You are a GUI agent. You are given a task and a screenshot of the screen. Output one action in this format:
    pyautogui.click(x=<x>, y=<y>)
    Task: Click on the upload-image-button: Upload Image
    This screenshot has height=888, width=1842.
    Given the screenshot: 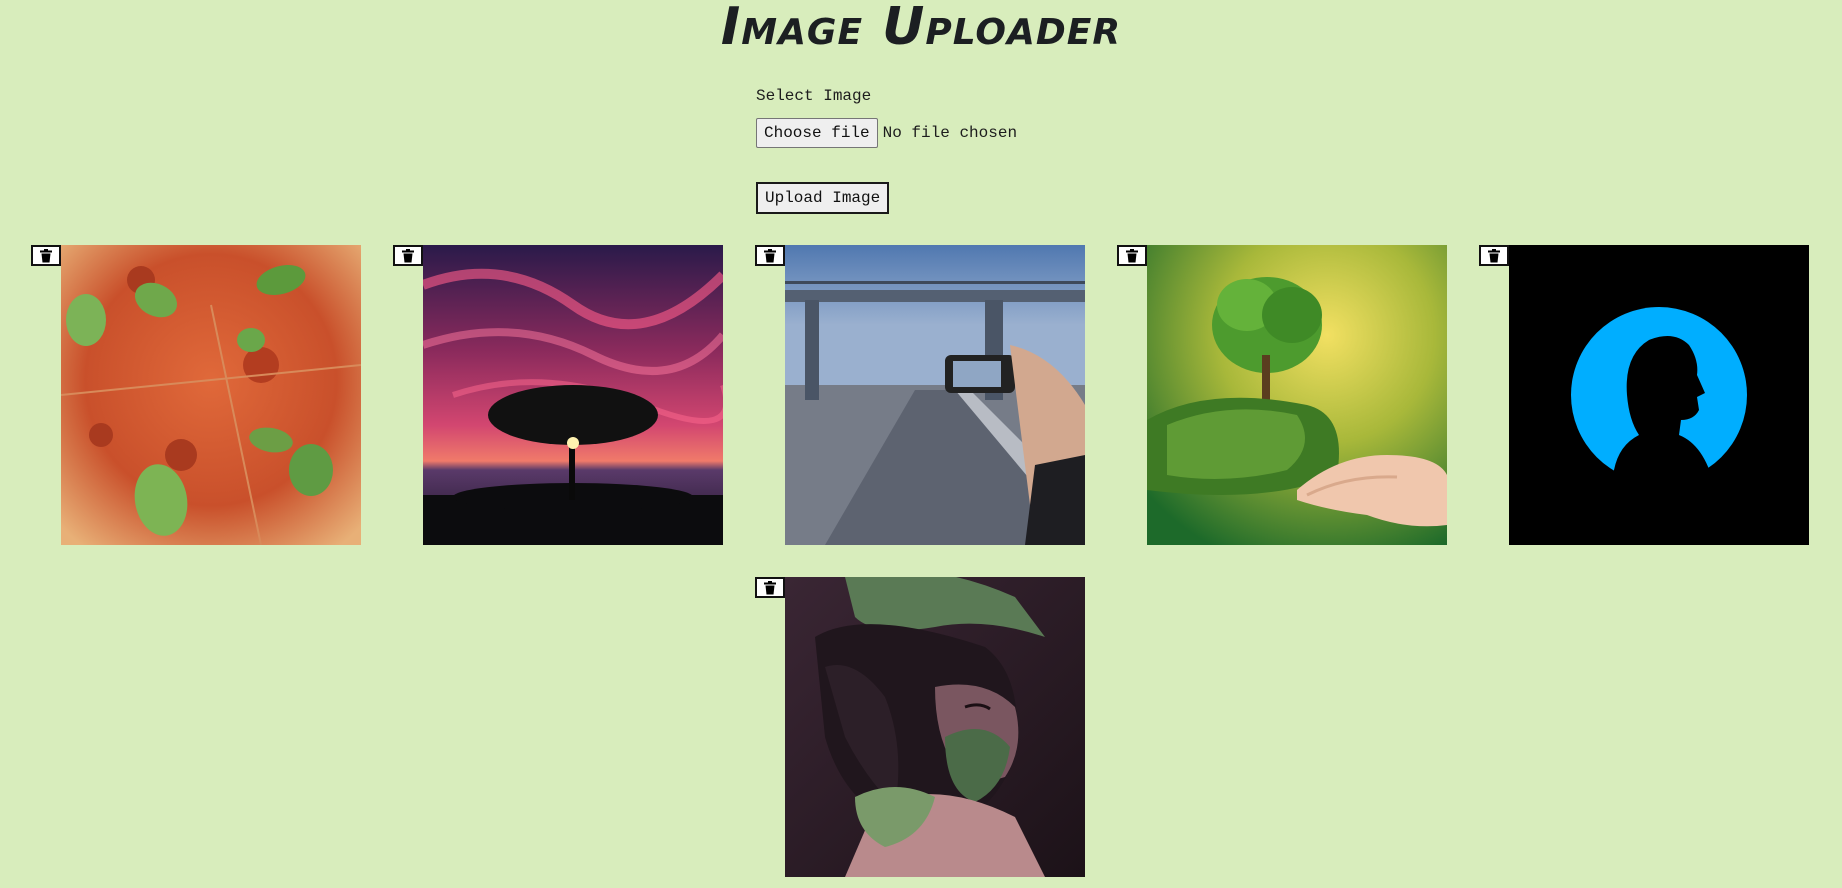 What is the action you would take?
    pyautogui.click(x=823, y=198)
    